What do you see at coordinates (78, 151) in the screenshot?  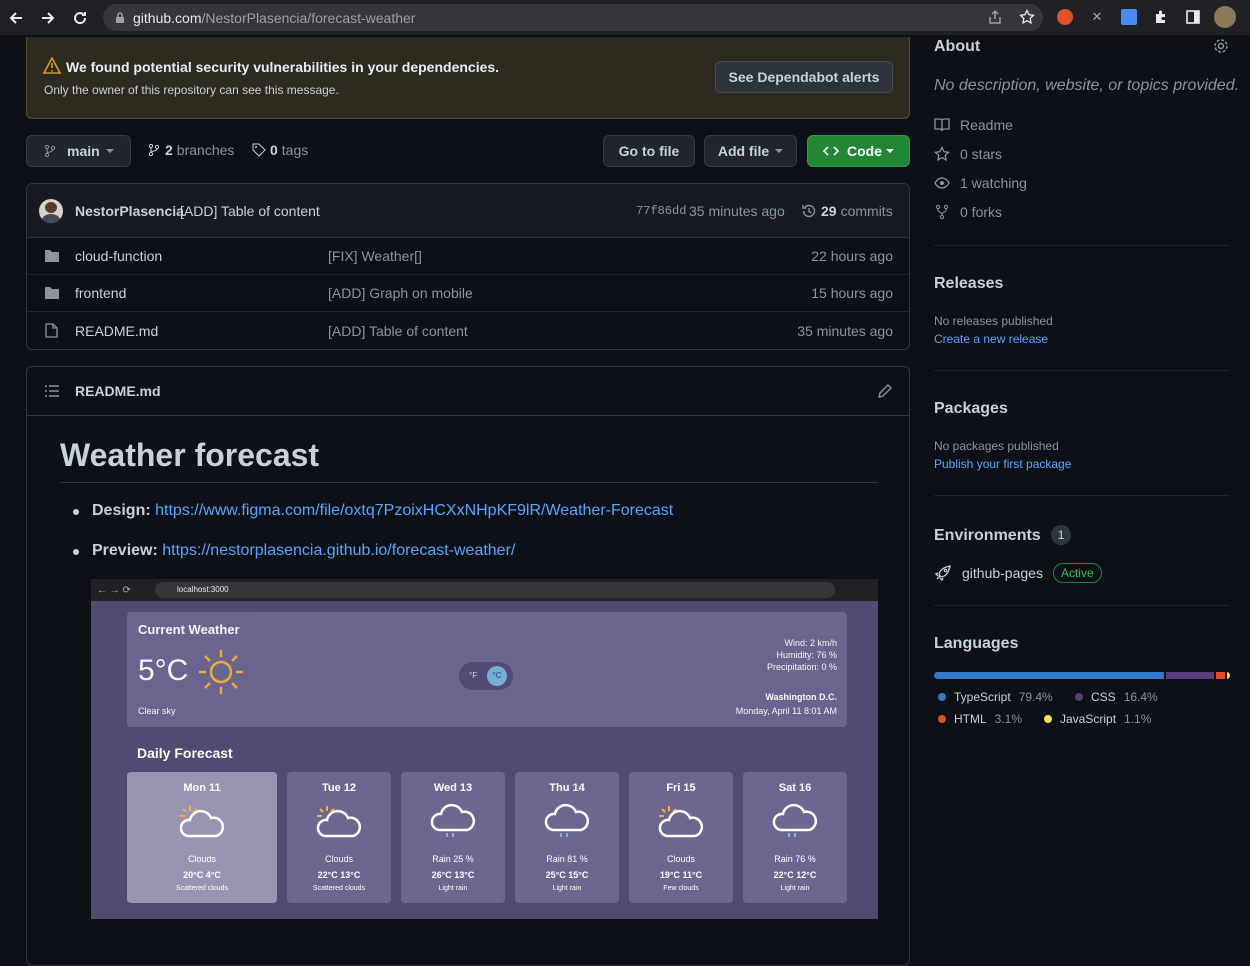 I see `branch-select-button: main` at bounding box center [78, 151].